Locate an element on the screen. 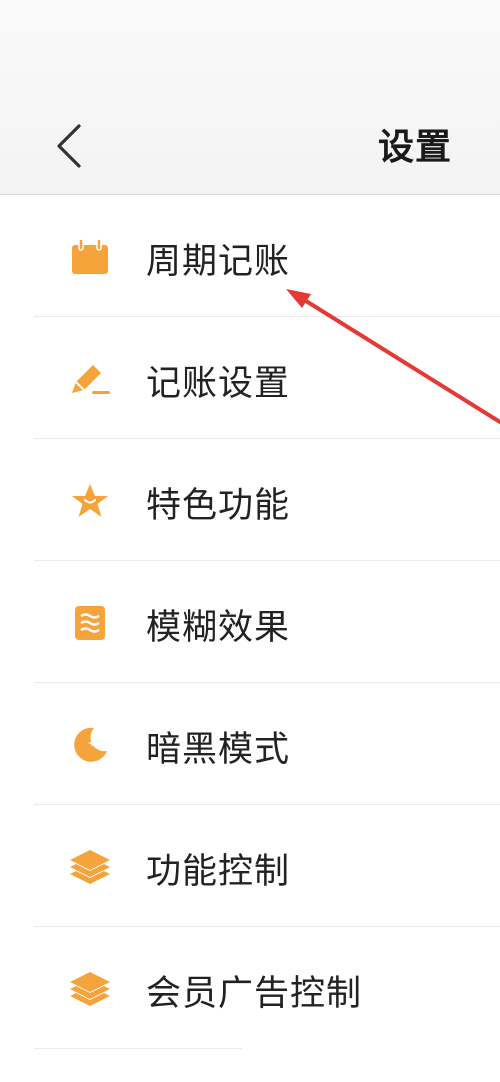 The width and height of the screenshot is (500, 1082). chevron-left-icon is located at coordinates (69, 146).